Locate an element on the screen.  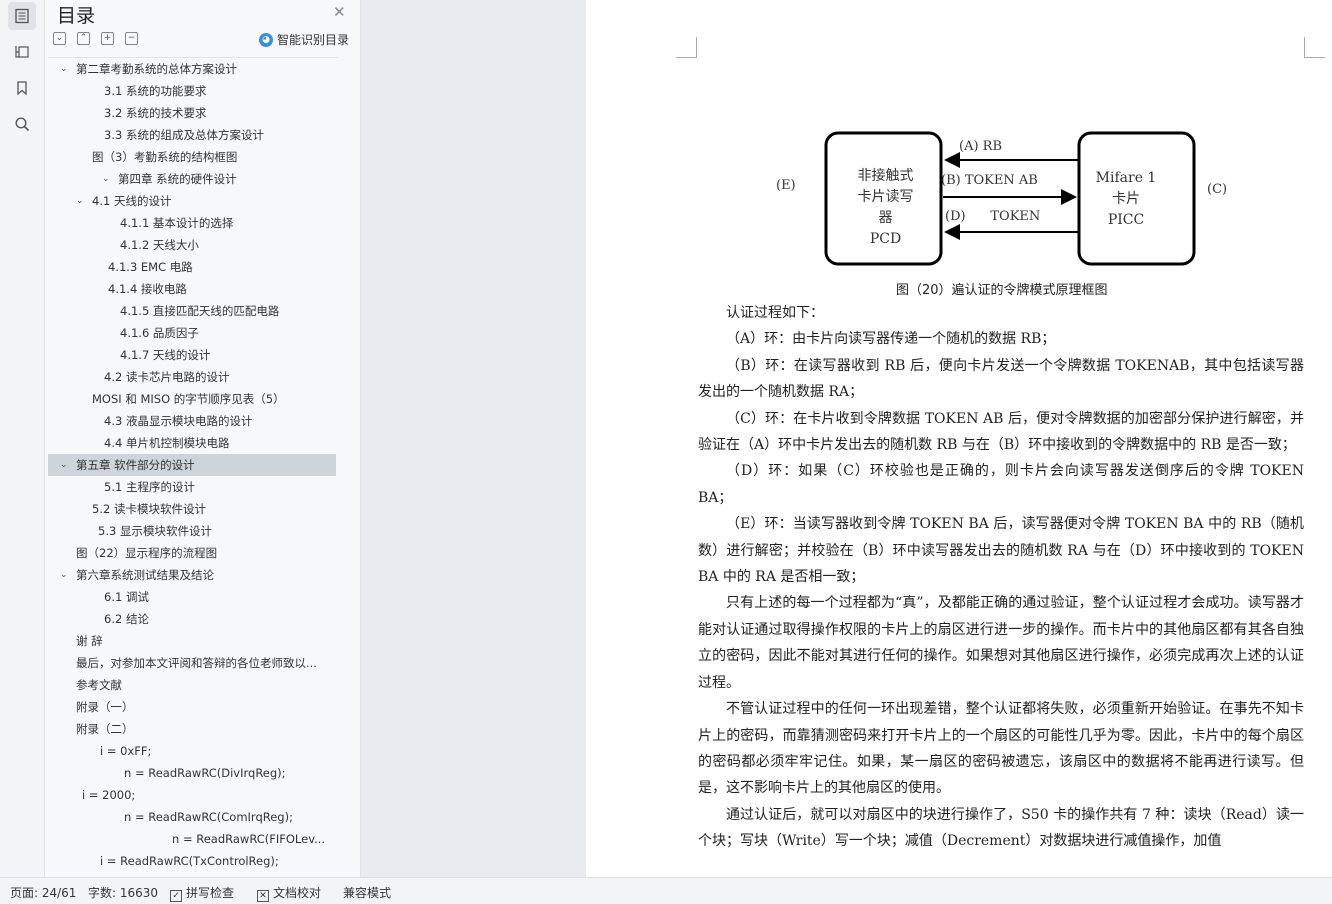
toc-item-label: i = ReadRawRC(TxControlReg); is located at coordinates (189, 861).